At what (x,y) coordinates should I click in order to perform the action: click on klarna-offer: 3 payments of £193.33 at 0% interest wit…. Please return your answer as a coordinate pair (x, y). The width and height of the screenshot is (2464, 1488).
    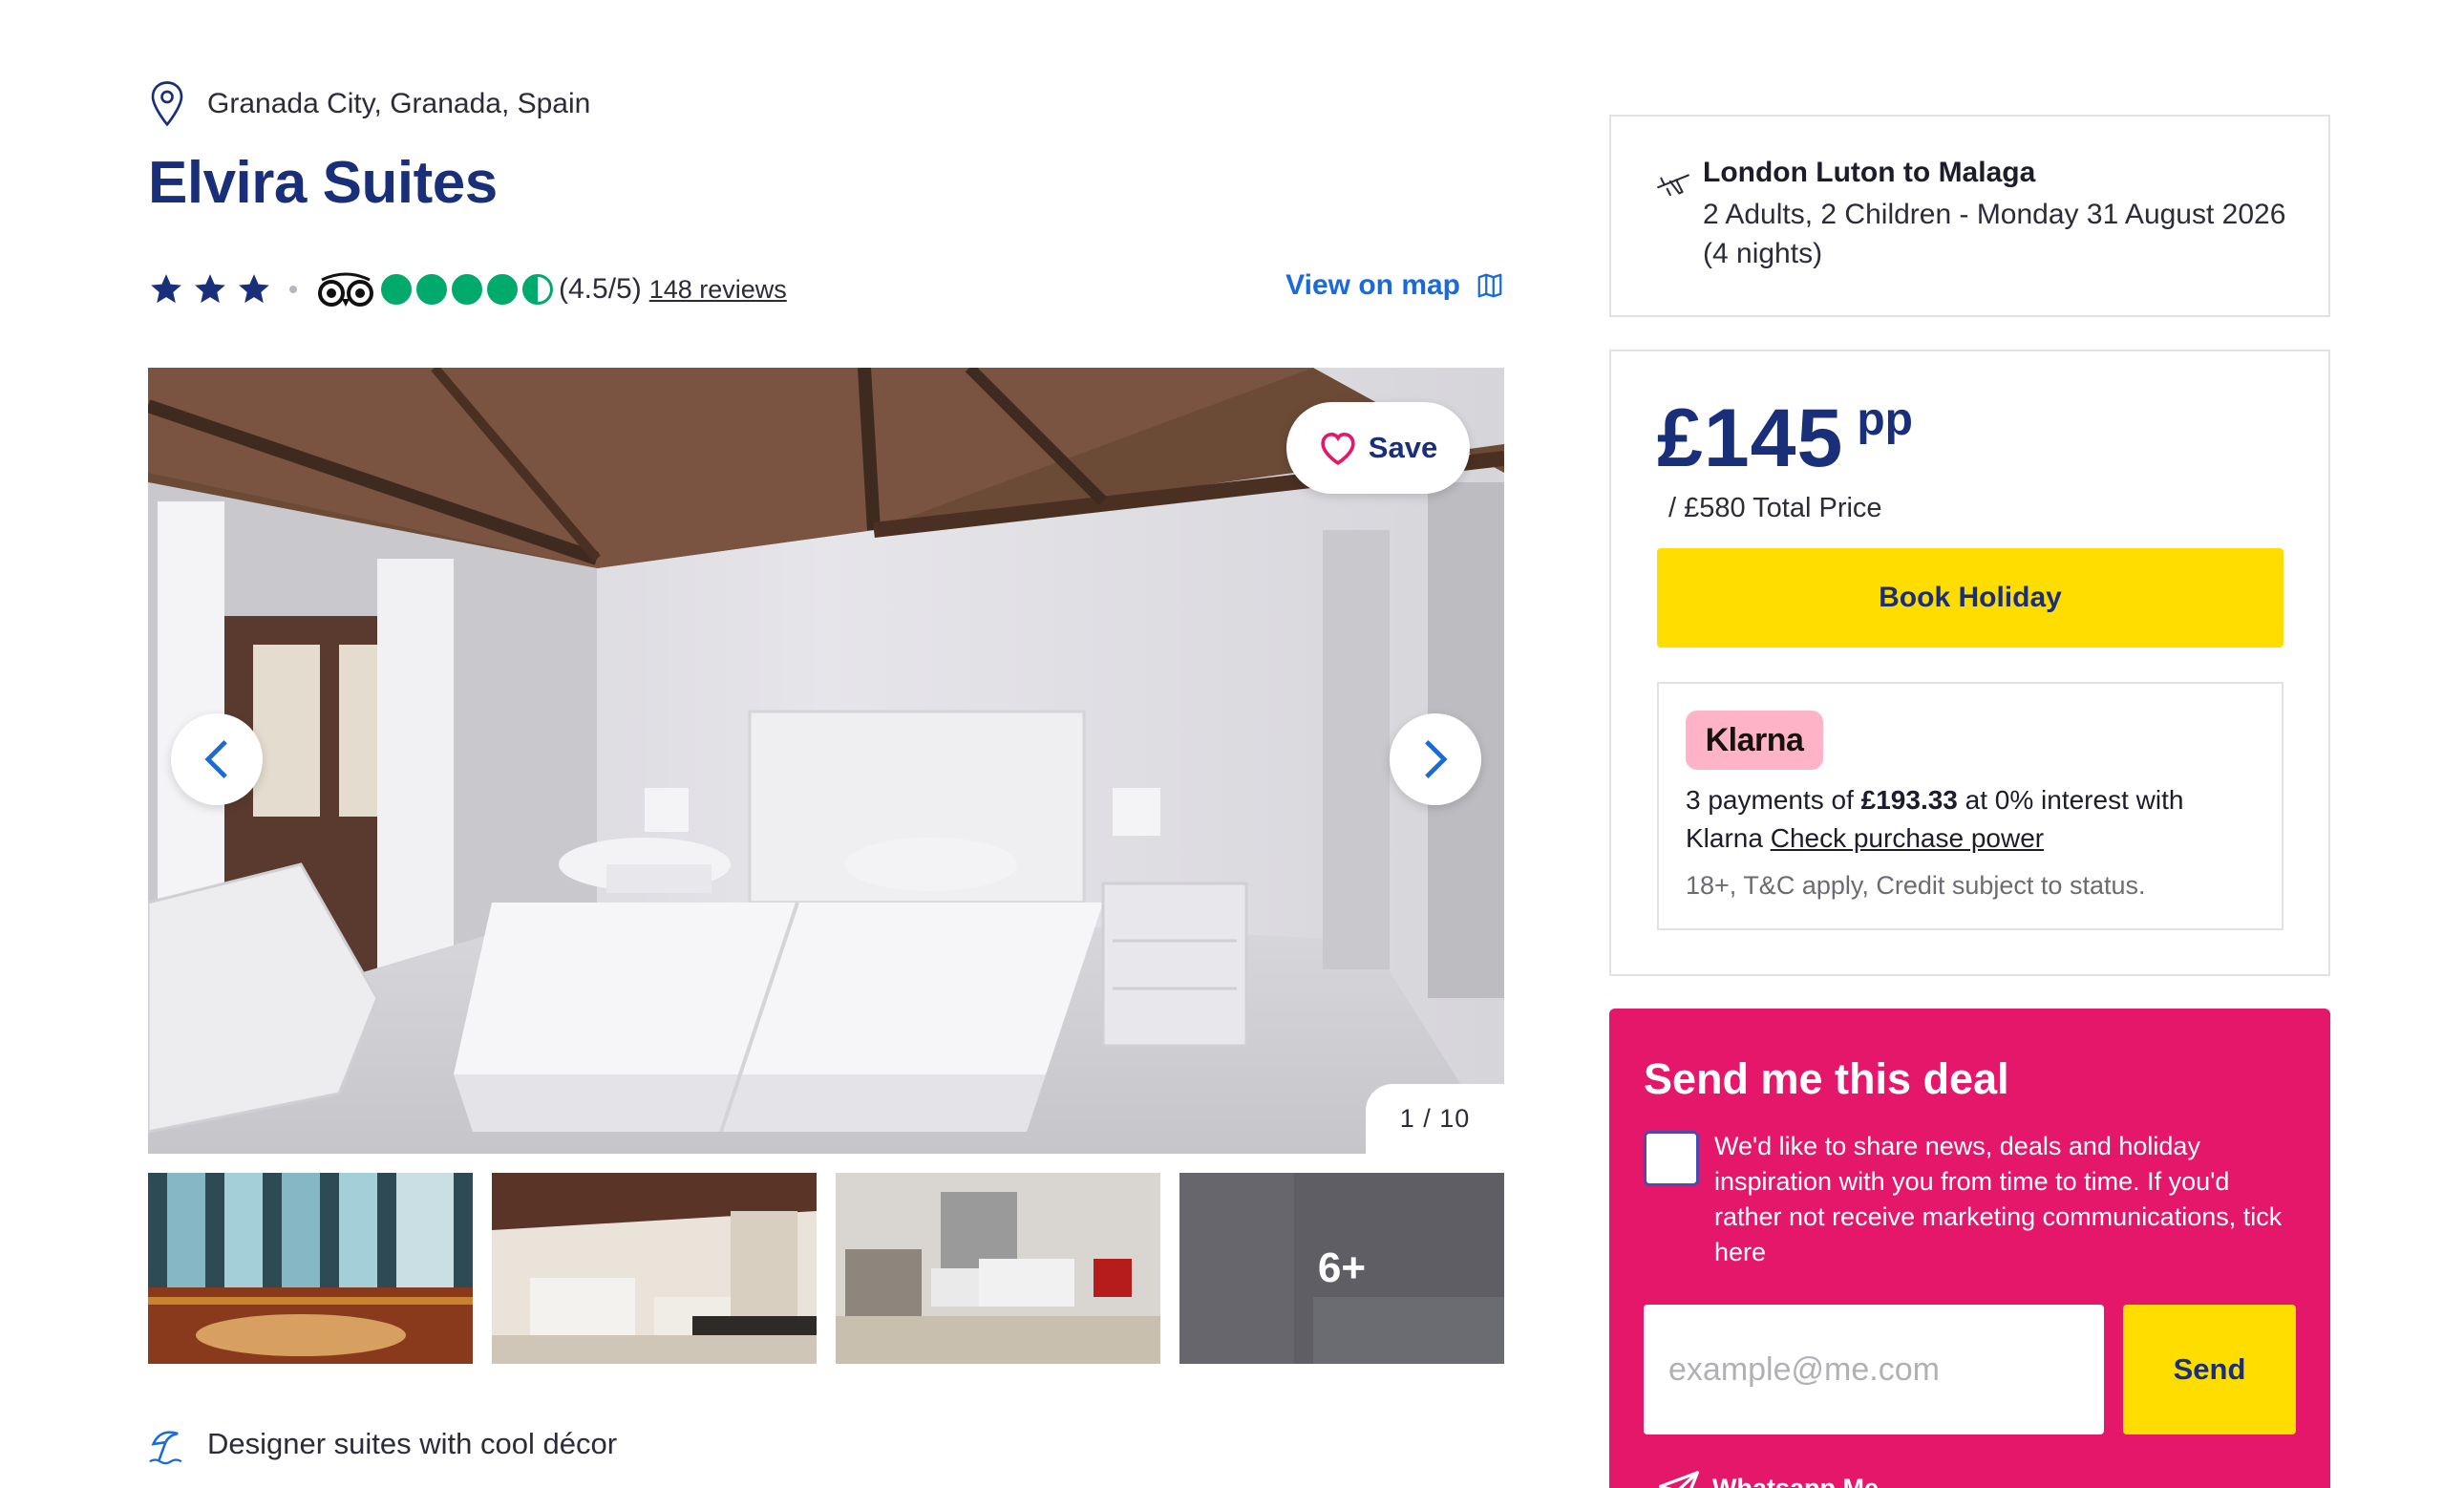
    Looking at the image, I should click on (1935, 819).